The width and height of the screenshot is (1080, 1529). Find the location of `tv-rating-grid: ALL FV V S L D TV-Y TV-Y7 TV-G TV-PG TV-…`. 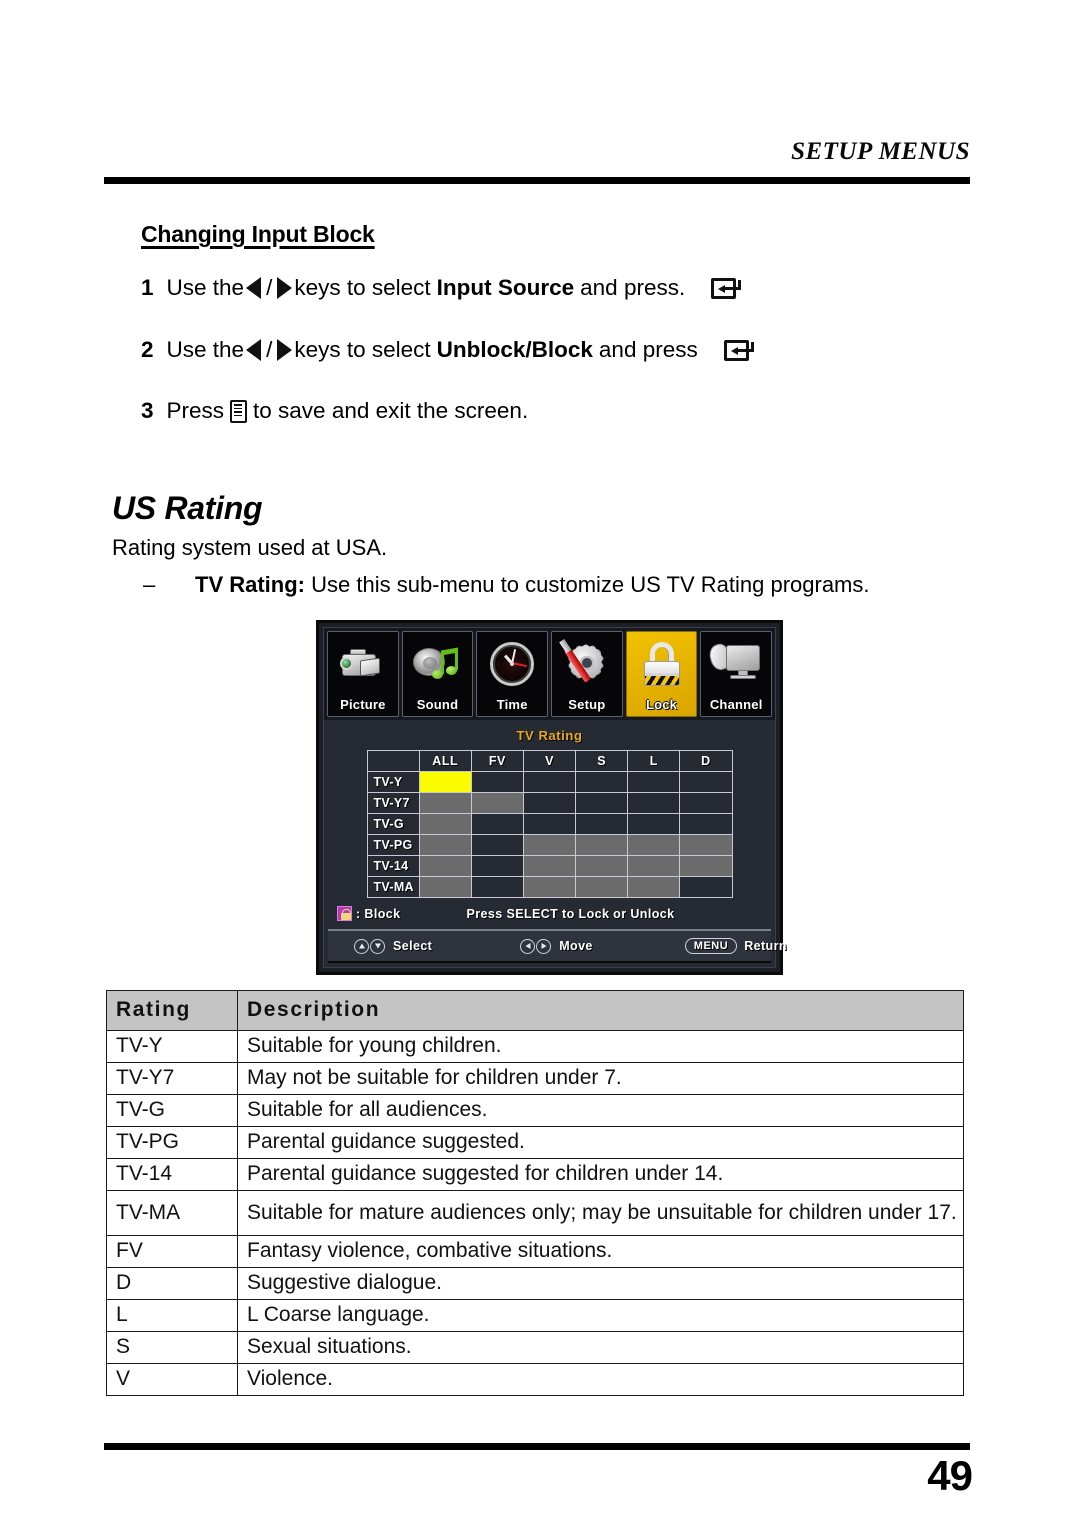

tv-rating-grid: ALL FV V S L D TV-Y TV-Y7 TV-G TV-PG TV-… is located at coordinates (549, 824).